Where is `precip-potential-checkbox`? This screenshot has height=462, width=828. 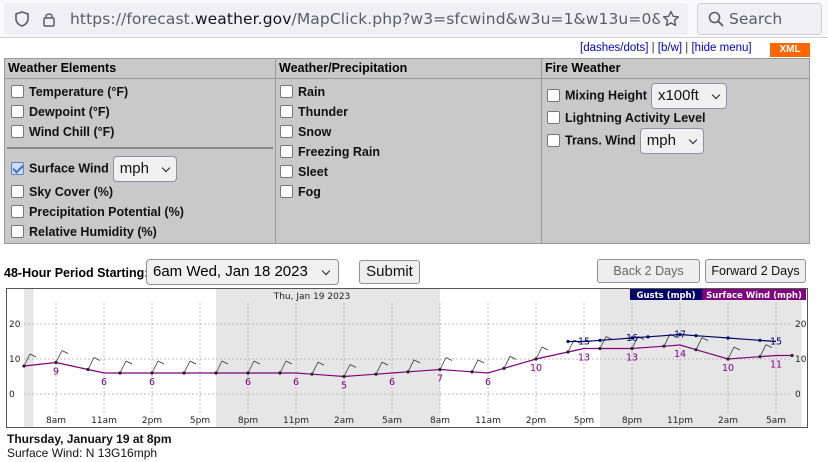 precip-potential-checkbox is located at coordinates (17, 212).